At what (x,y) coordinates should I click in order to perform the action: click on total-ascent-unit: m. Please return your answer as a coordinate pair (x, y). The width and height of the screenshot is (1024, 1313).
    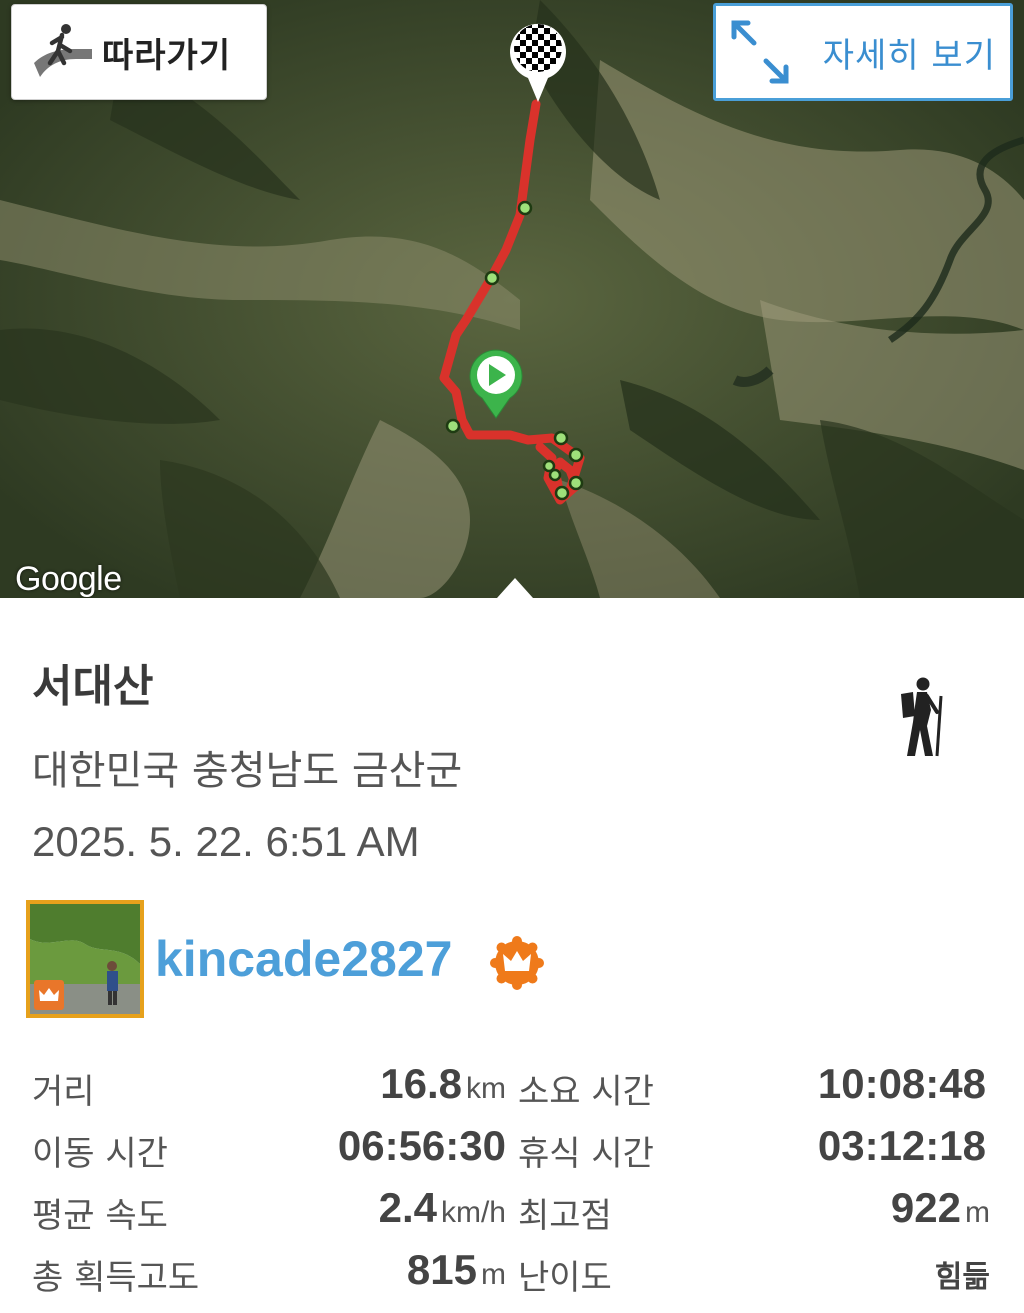
    Looking at the image, I should click on (493, 1274).